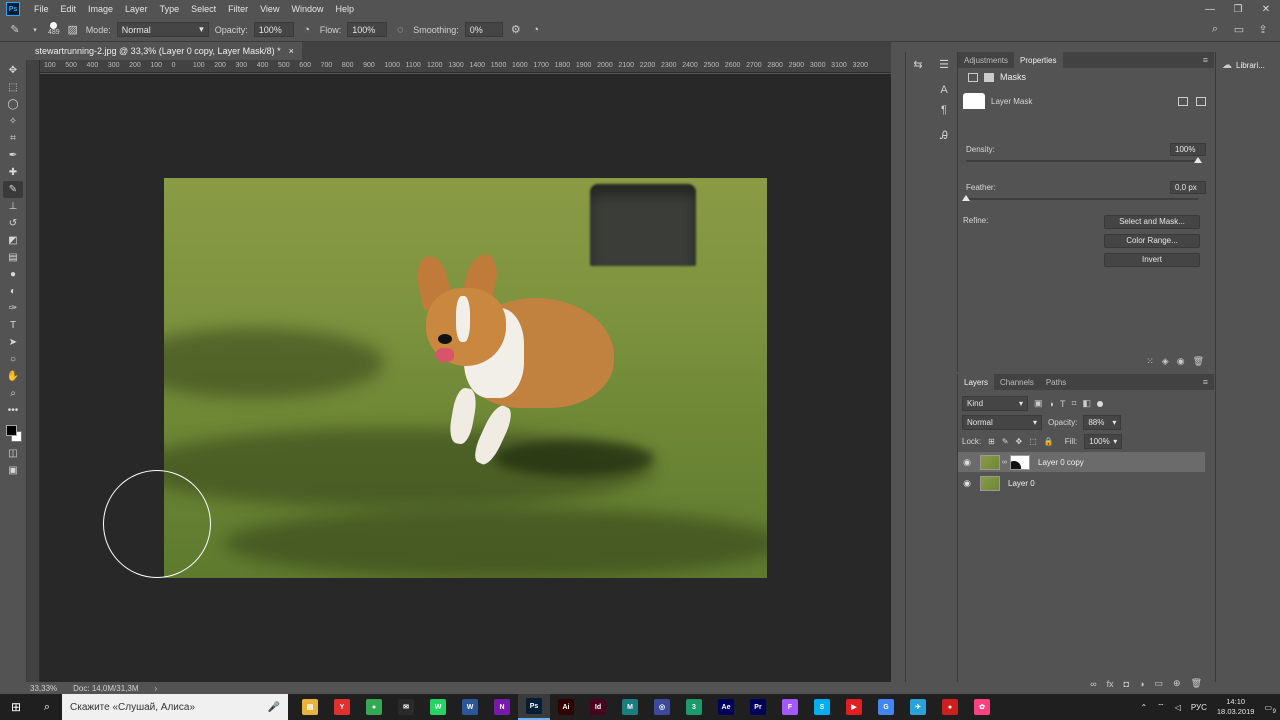 Image resolution: width=1280 pixels, height=720 pixels. I want to click on menu-file: File, so click(41, 9).